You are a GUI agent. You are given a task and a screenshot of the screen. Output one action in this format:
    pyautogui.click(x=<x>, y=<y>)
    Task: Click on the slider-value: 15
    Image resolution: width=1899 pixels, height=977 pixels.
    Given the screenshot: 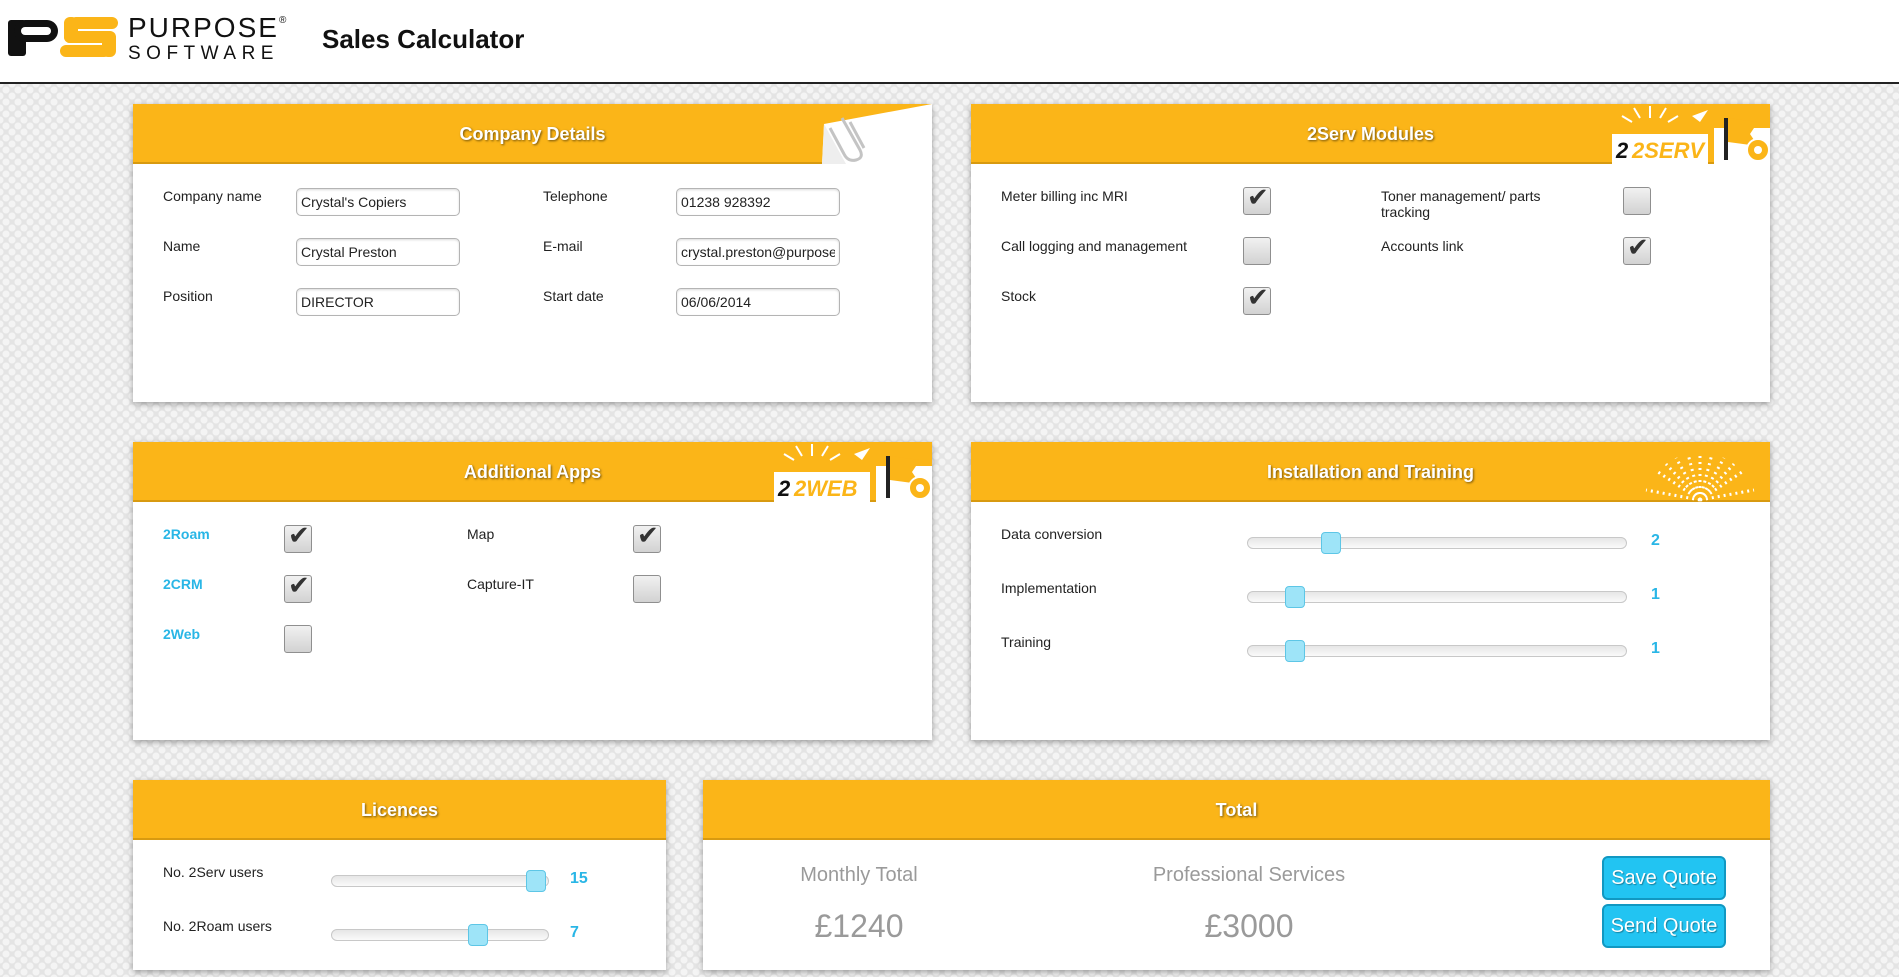 What is the action you would take?
    pyautogui.click(x=579, y=878)
    